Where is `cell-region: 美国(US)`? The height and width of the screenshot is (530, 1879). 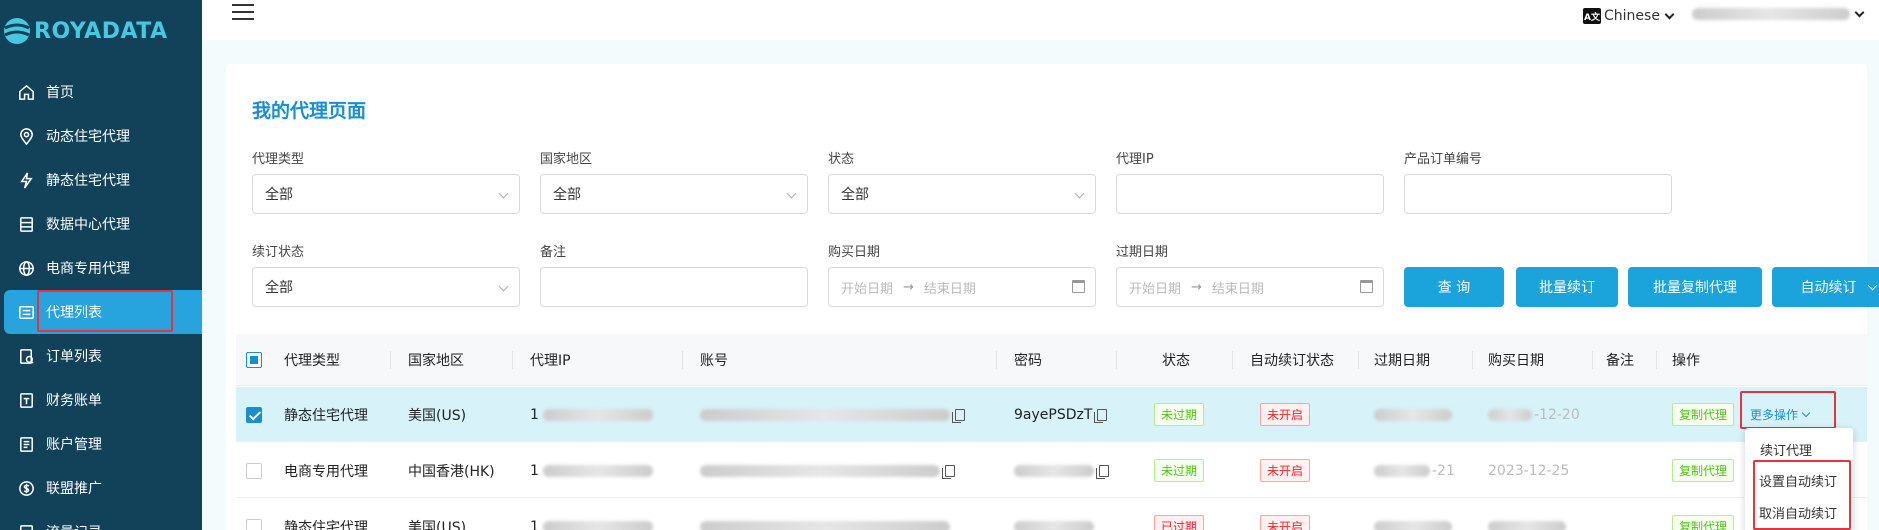 cell-region: 美国(US) is located at coordinates (437, 524).